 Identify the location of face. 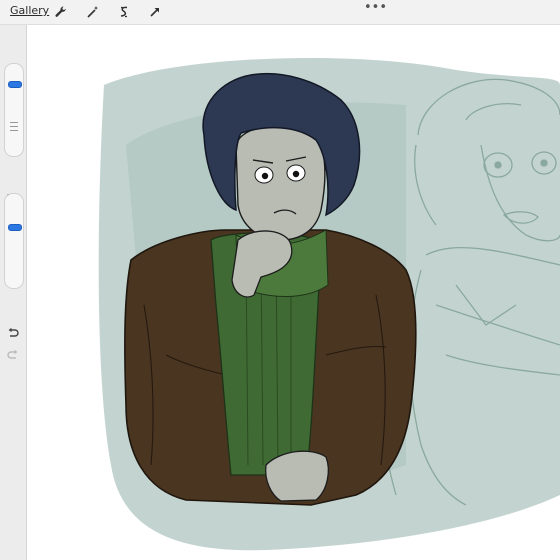
(280, 182).